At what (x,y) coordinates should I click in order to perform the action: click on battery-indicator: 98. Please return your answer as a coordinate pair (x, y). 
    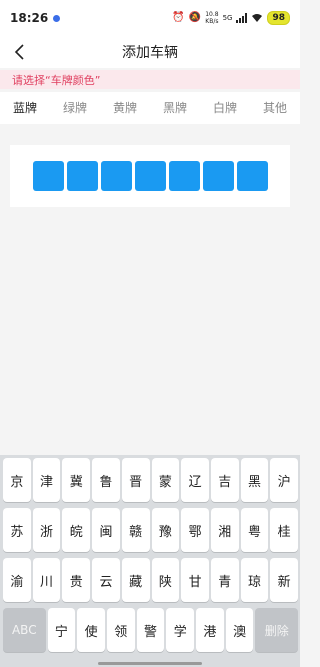
    Looking at the image, I should click on (278, 18).